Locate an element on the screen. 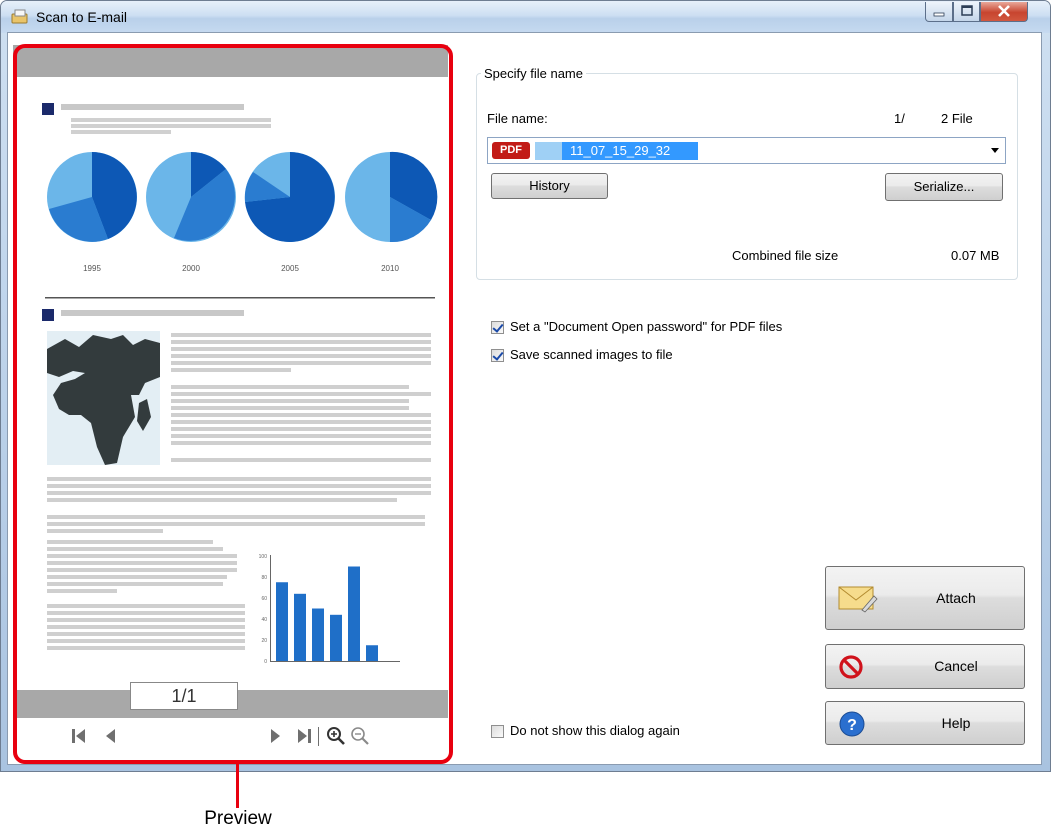  file-name-label: File name: is located at coordinates (517, 118).